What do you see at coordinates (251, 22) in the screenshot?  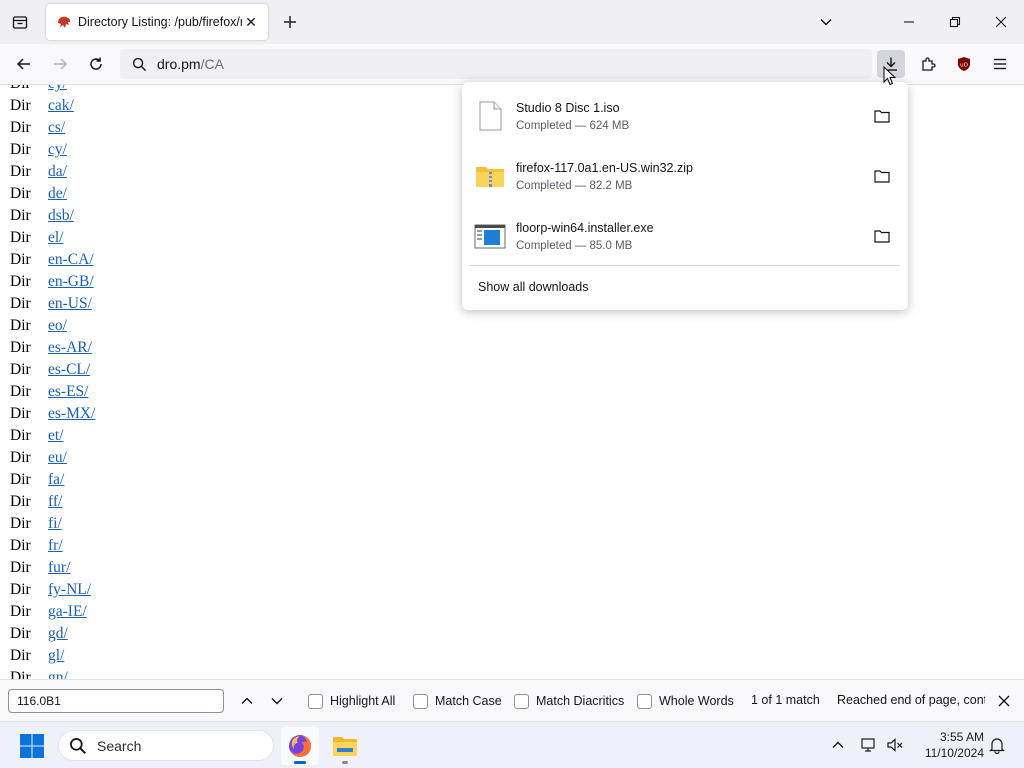 I see `tab-close-button: ✕` at bounding box center [251, 22].